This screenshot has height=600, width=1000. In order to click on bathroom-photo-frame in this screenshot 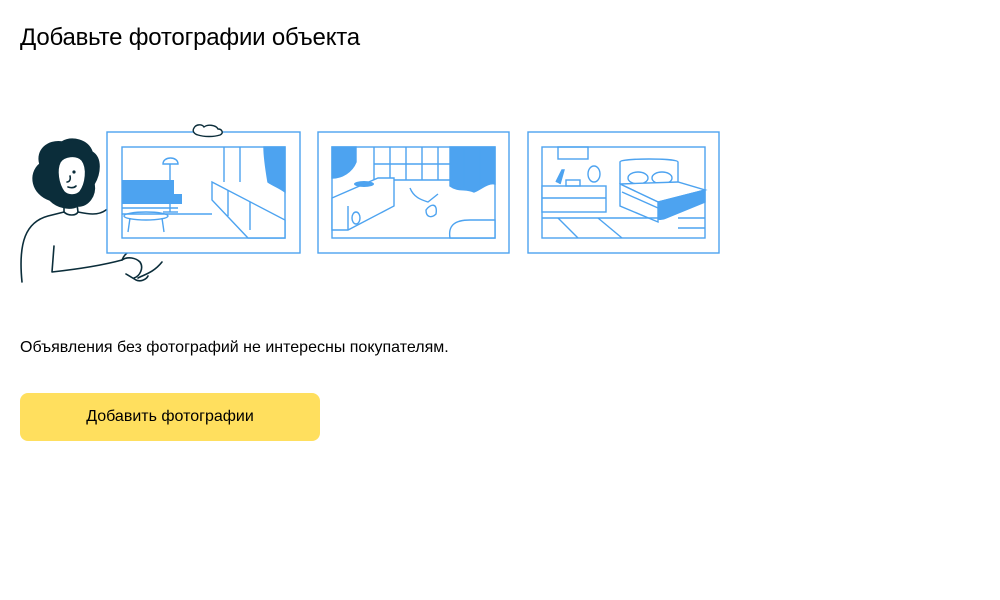, I will do `click(413, 192)`.